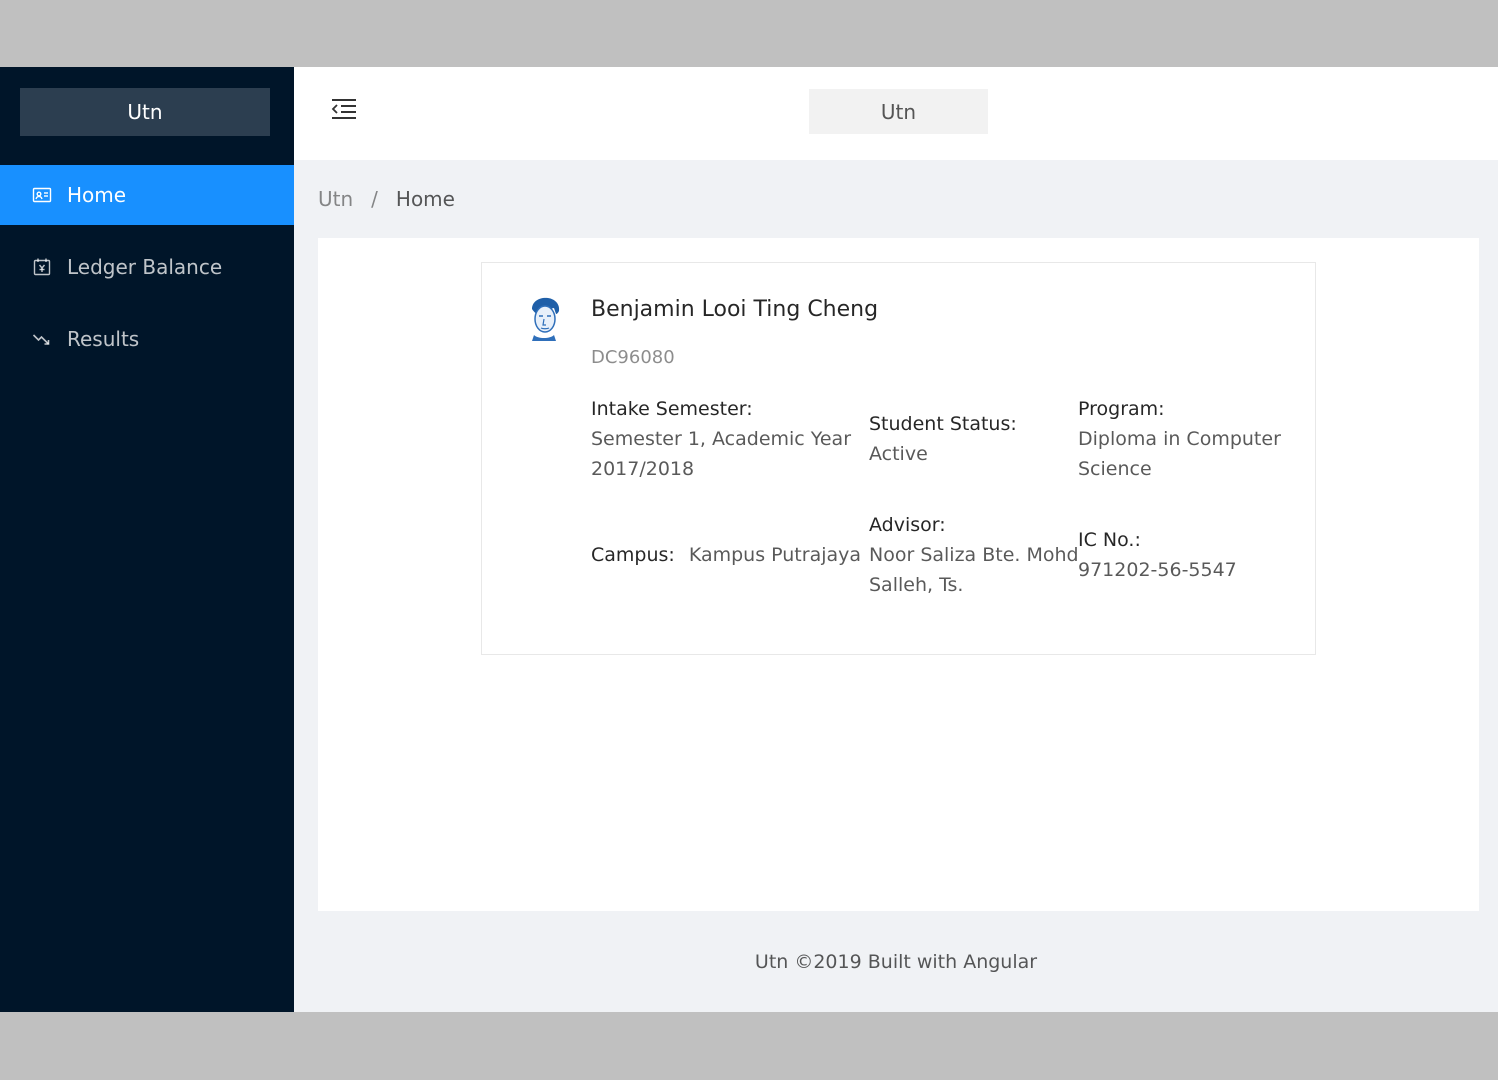 The image size is (1498, 1080). Describe the element at coordinates (735, 309) in the screenshot. I see `student-name: Benjamin Looi Ting Cheng` at that location.